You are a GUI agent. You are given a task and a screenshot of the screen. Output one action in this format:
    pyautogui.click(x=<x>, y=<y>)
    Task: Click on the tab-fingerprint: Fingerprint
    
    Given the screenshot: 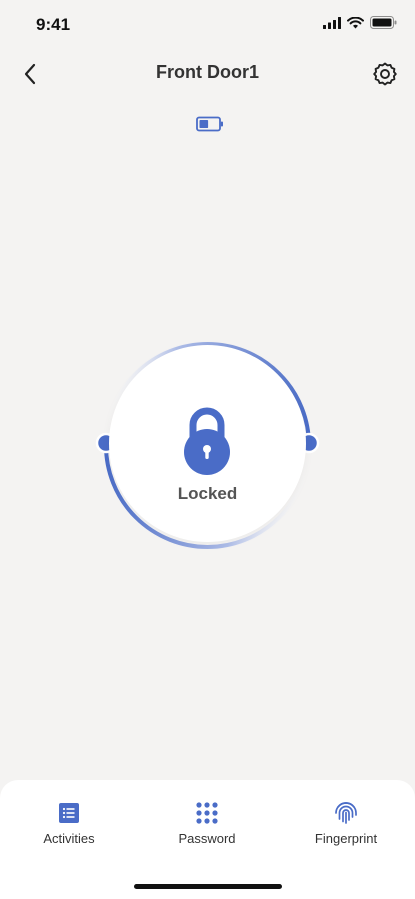 What is the action you would take?
    pyautogui.click(x=346, y=824)
    